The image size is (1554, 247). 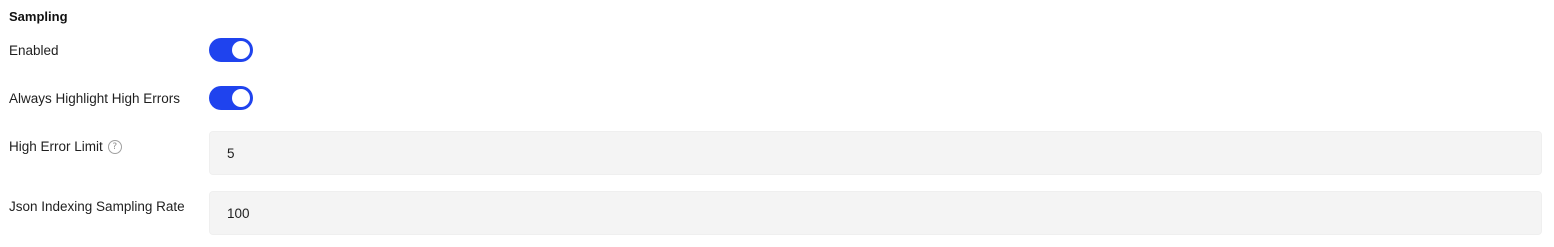 What do you see at coordinates (114, 146) in the screenshot?
I see `question-circle-icon: ?` at bounding box center [114, 146].